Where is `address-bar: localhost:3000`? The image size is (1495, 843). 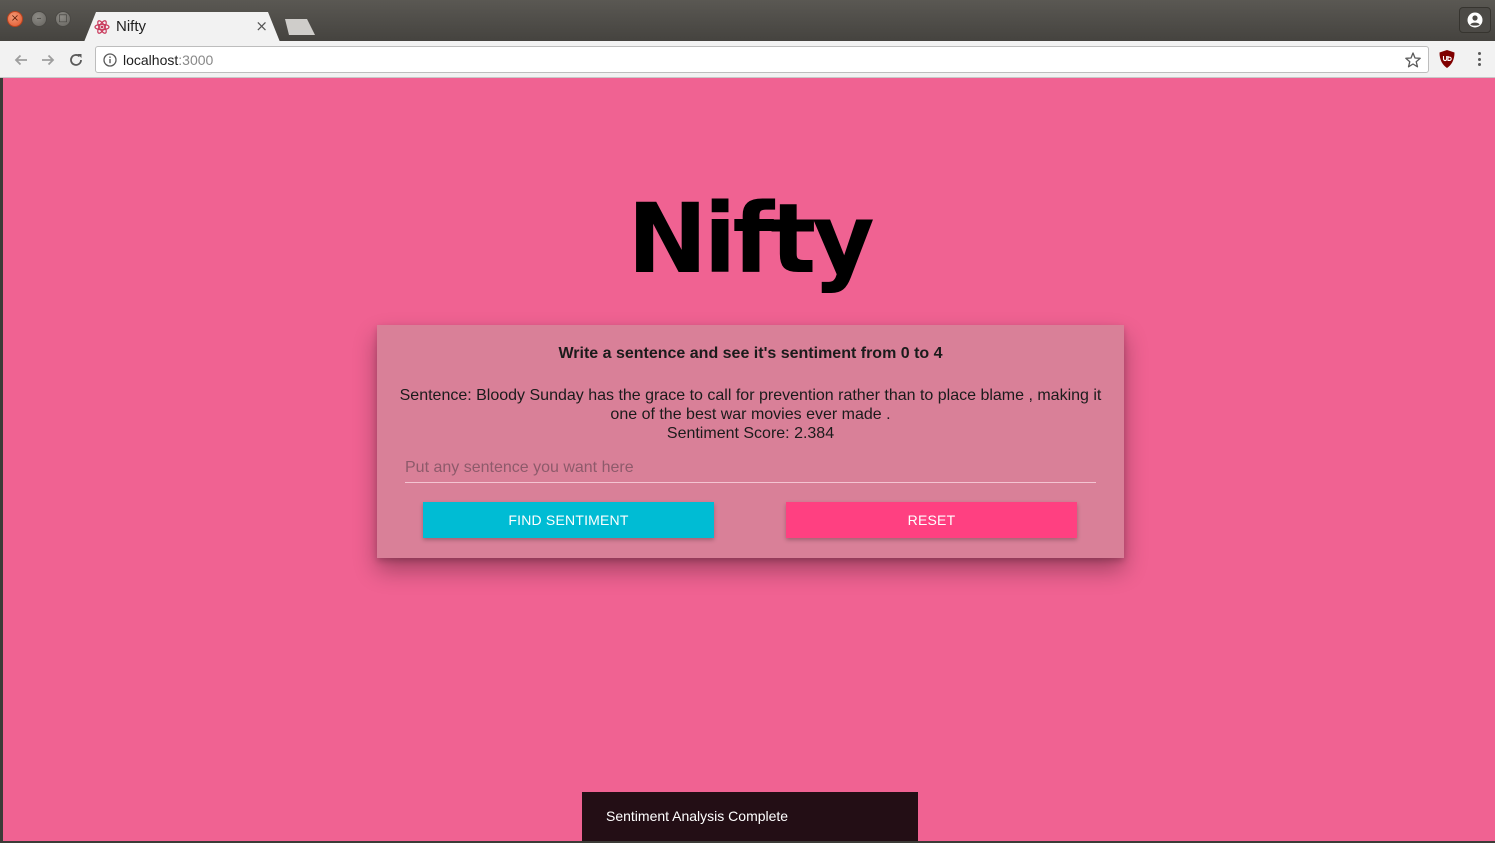
address-bar: localhost:3000 is located at coordinates (762, 59).